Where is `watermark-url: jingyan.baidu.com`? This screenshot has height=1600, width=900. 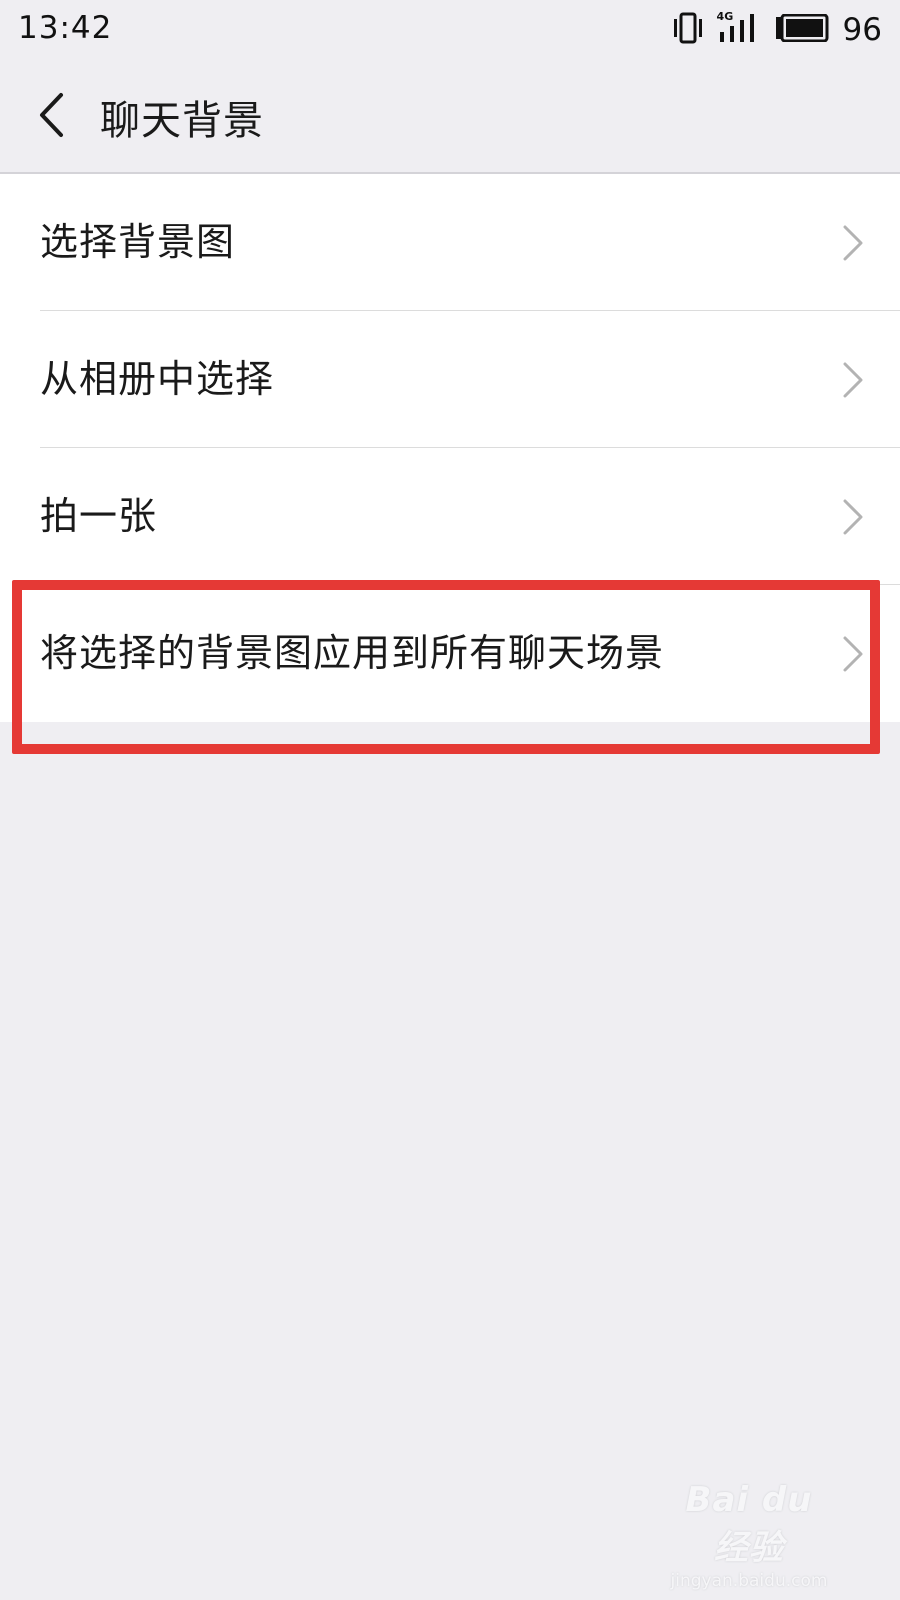
watermark-url: jingyan.baidu.com is located at coordinates (749, 1581).